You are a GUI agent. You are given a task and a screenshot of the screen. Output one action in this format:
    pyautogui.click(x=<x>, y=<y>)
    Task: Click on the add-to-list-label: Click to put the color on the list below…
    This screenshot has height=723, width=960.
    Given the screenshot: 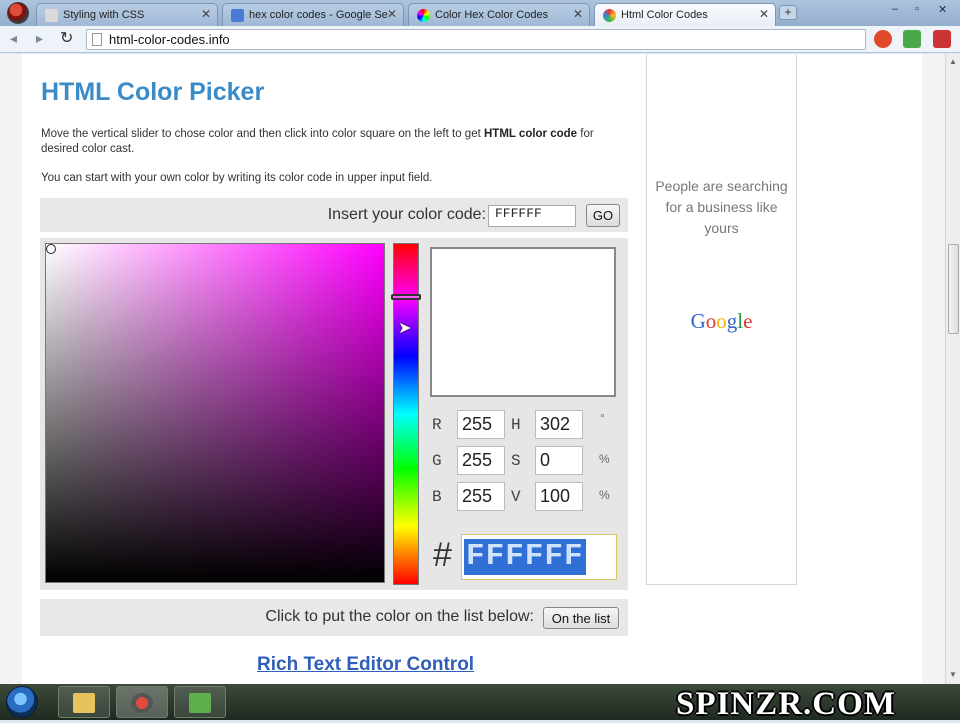 What is the action you would take?
    pyautogui.click(x=399, y=616)
    